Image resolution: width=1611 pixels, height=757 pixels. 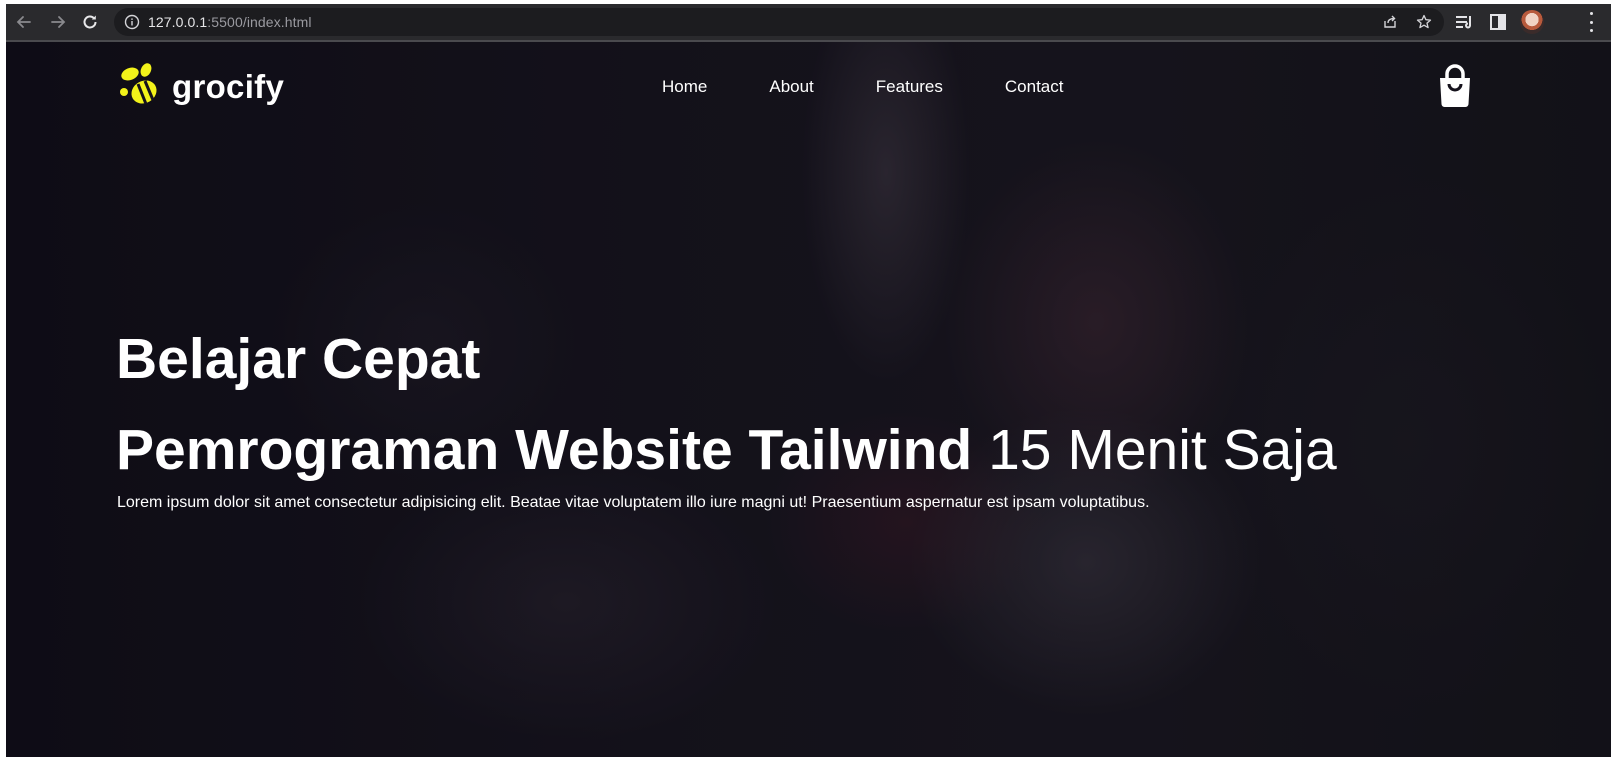 I want to click on site-info-icon, so click(x=132, y=22).